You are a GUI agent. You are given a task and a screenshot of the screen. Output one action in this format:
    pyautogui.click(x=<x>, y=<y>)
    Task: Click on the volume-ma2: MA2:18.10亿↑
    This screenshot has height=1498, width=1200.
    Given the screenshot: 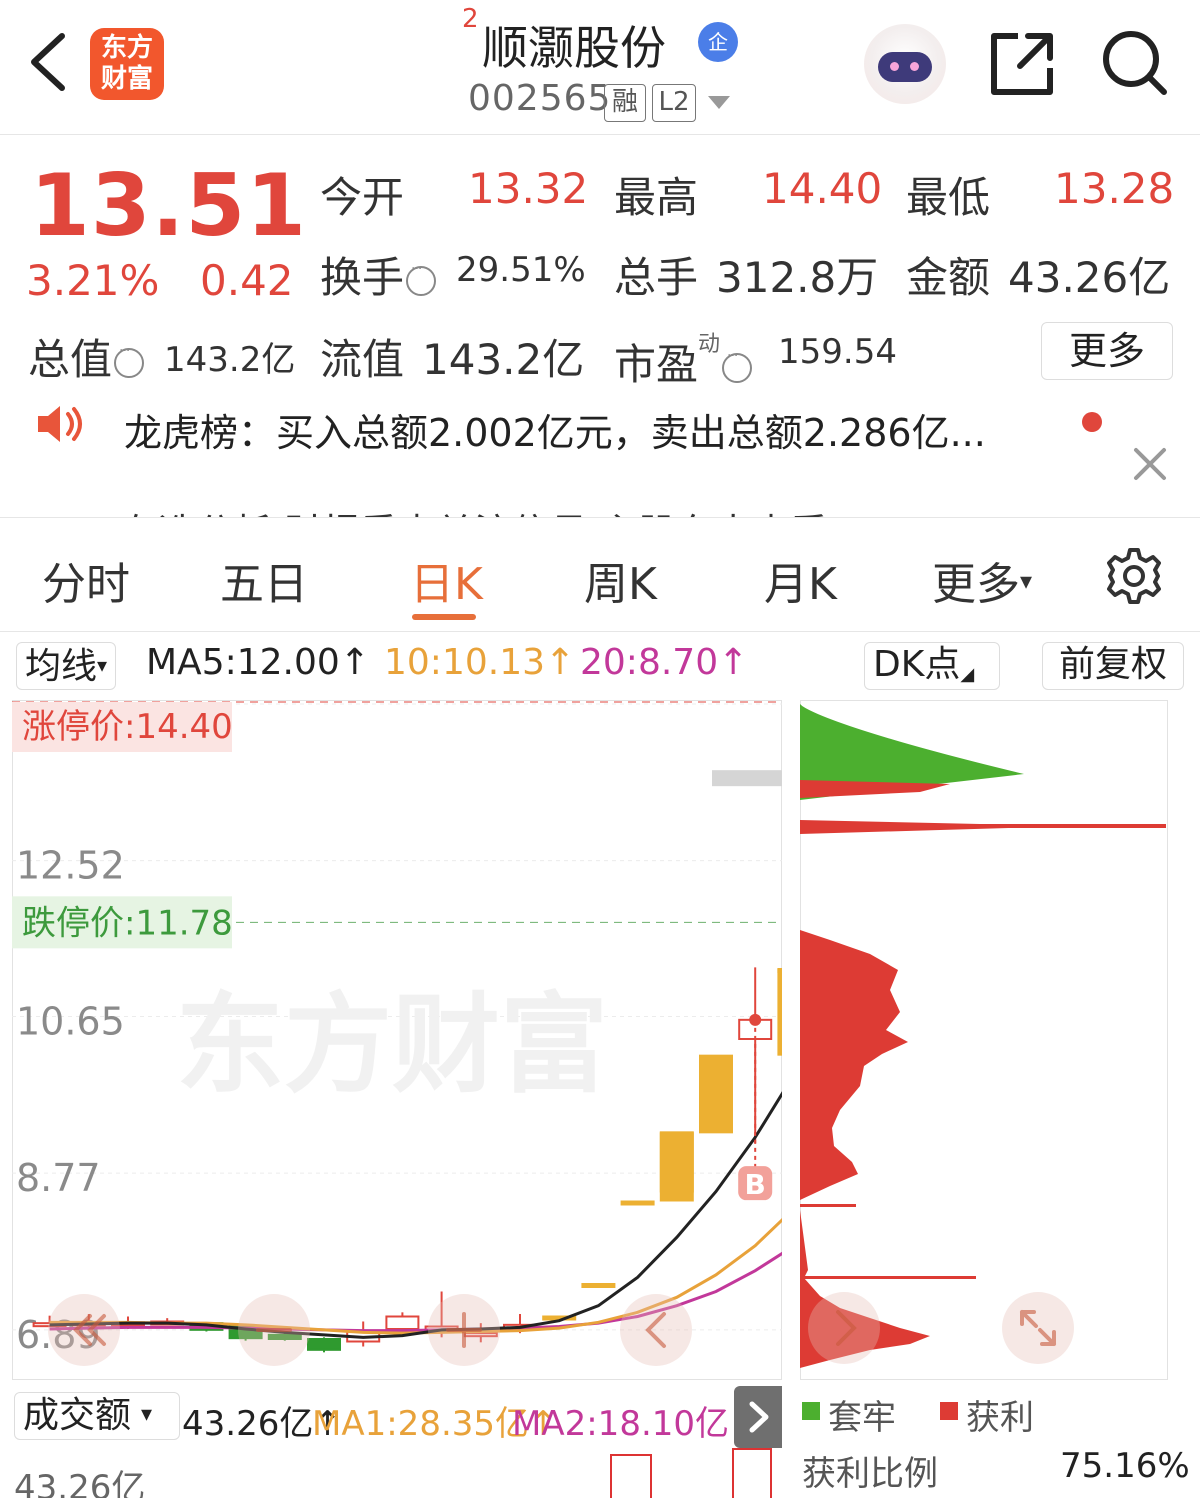 What is the action you would take?
    pyautogui.click(x=635, y=1424)
    